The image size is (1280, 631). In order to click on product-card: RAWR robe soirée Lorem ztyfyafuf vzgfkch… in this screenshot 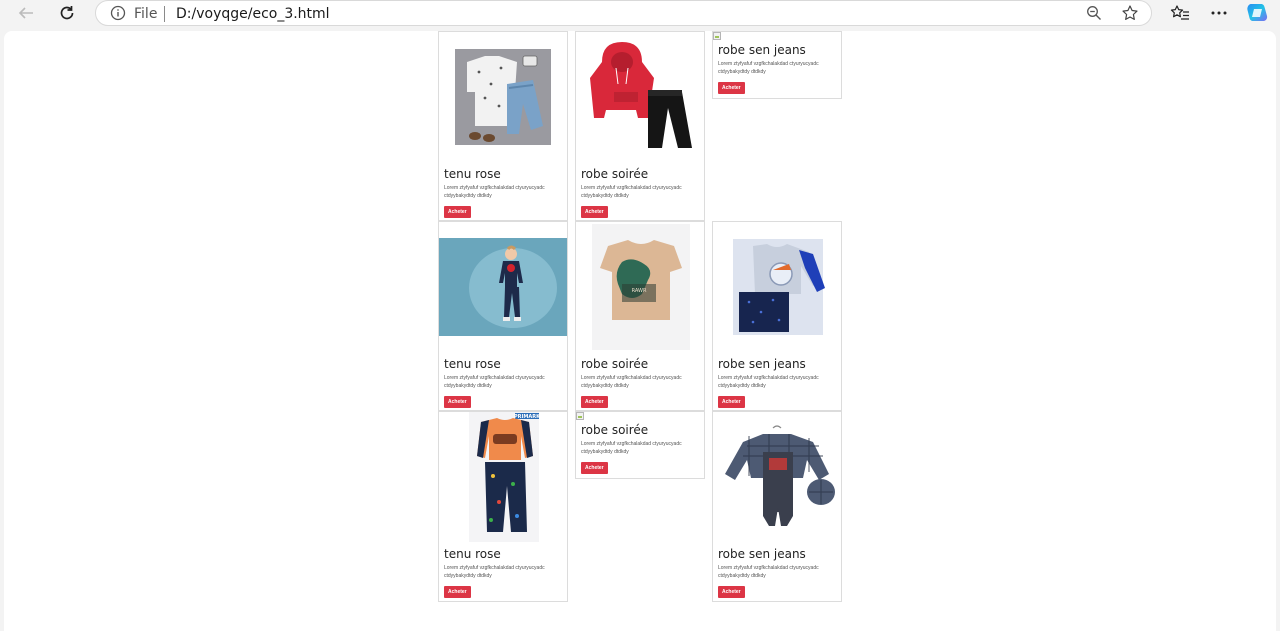, I will do `click(640, 316)`.